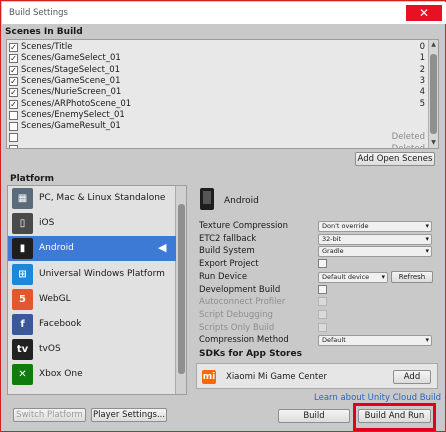 The image size is (446, 432). Describe the element at coordinates (412, 276) in the screenshot. I see `refresh-button: Refresh` at that location.